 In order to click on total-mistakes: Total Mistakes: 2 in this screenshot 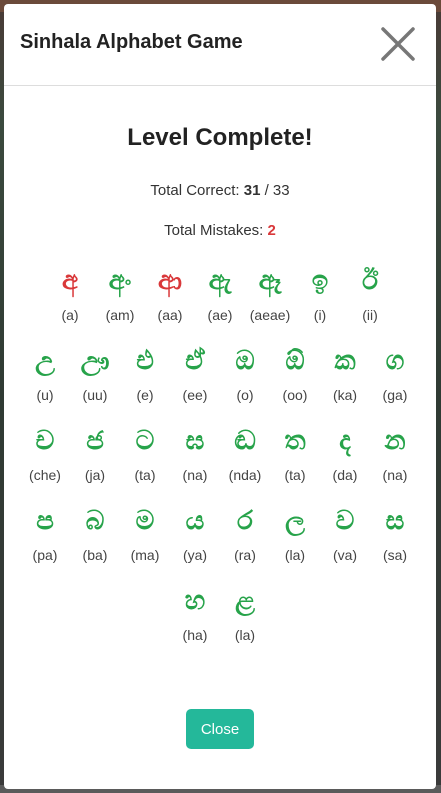, I will do `click(220, 230)`.